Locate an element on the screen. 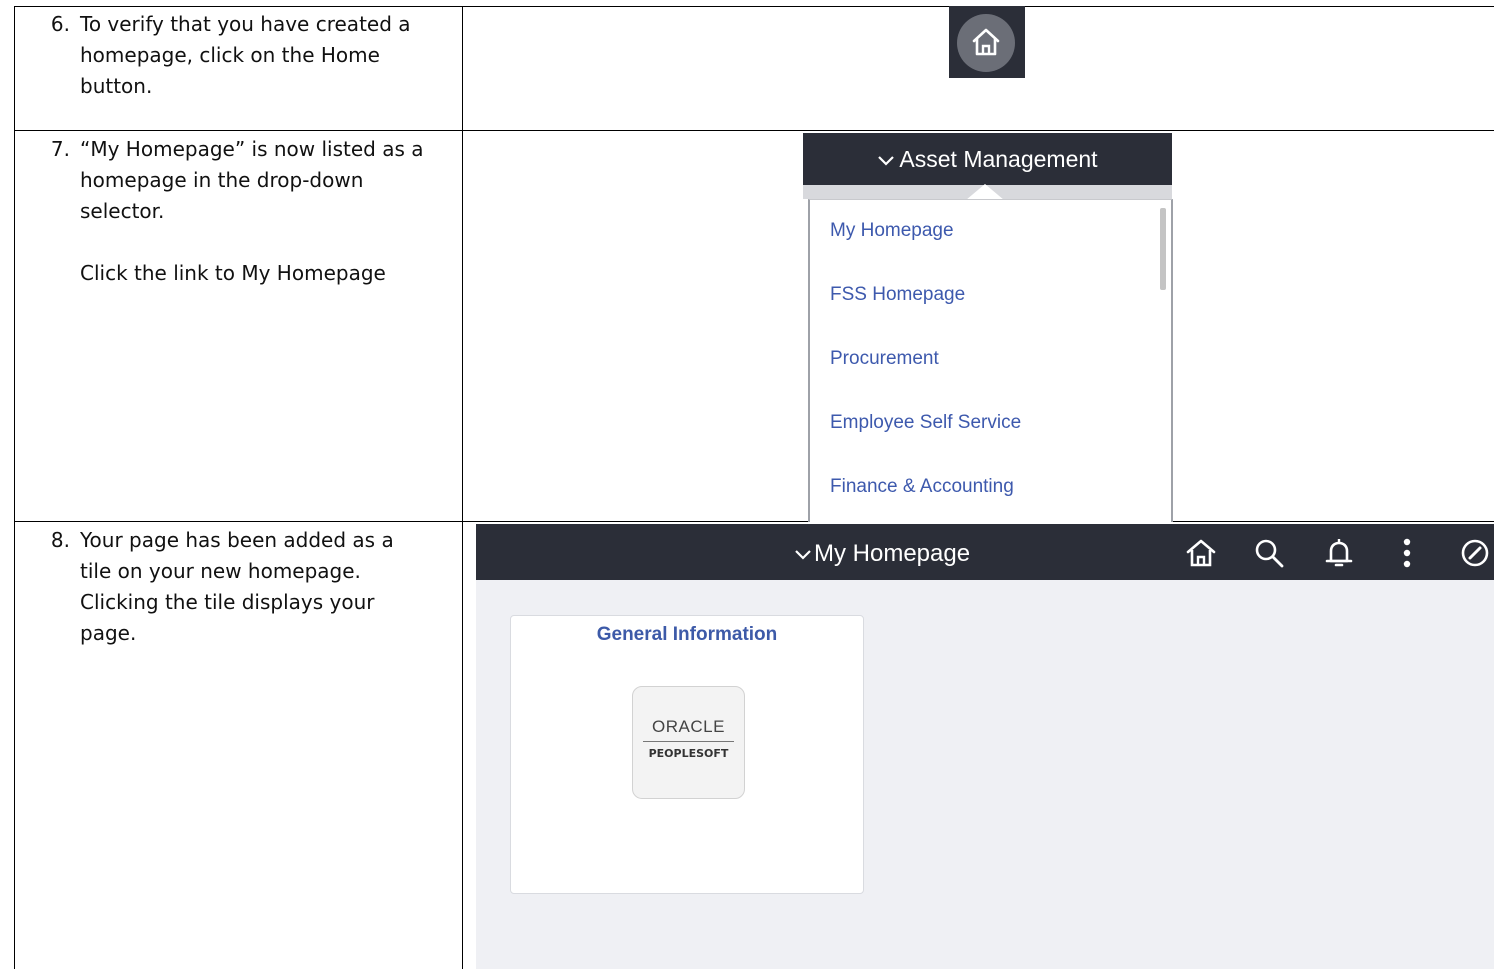  dropdown-item-my-homepage: My Homepage is located at coordinates (892, 231).